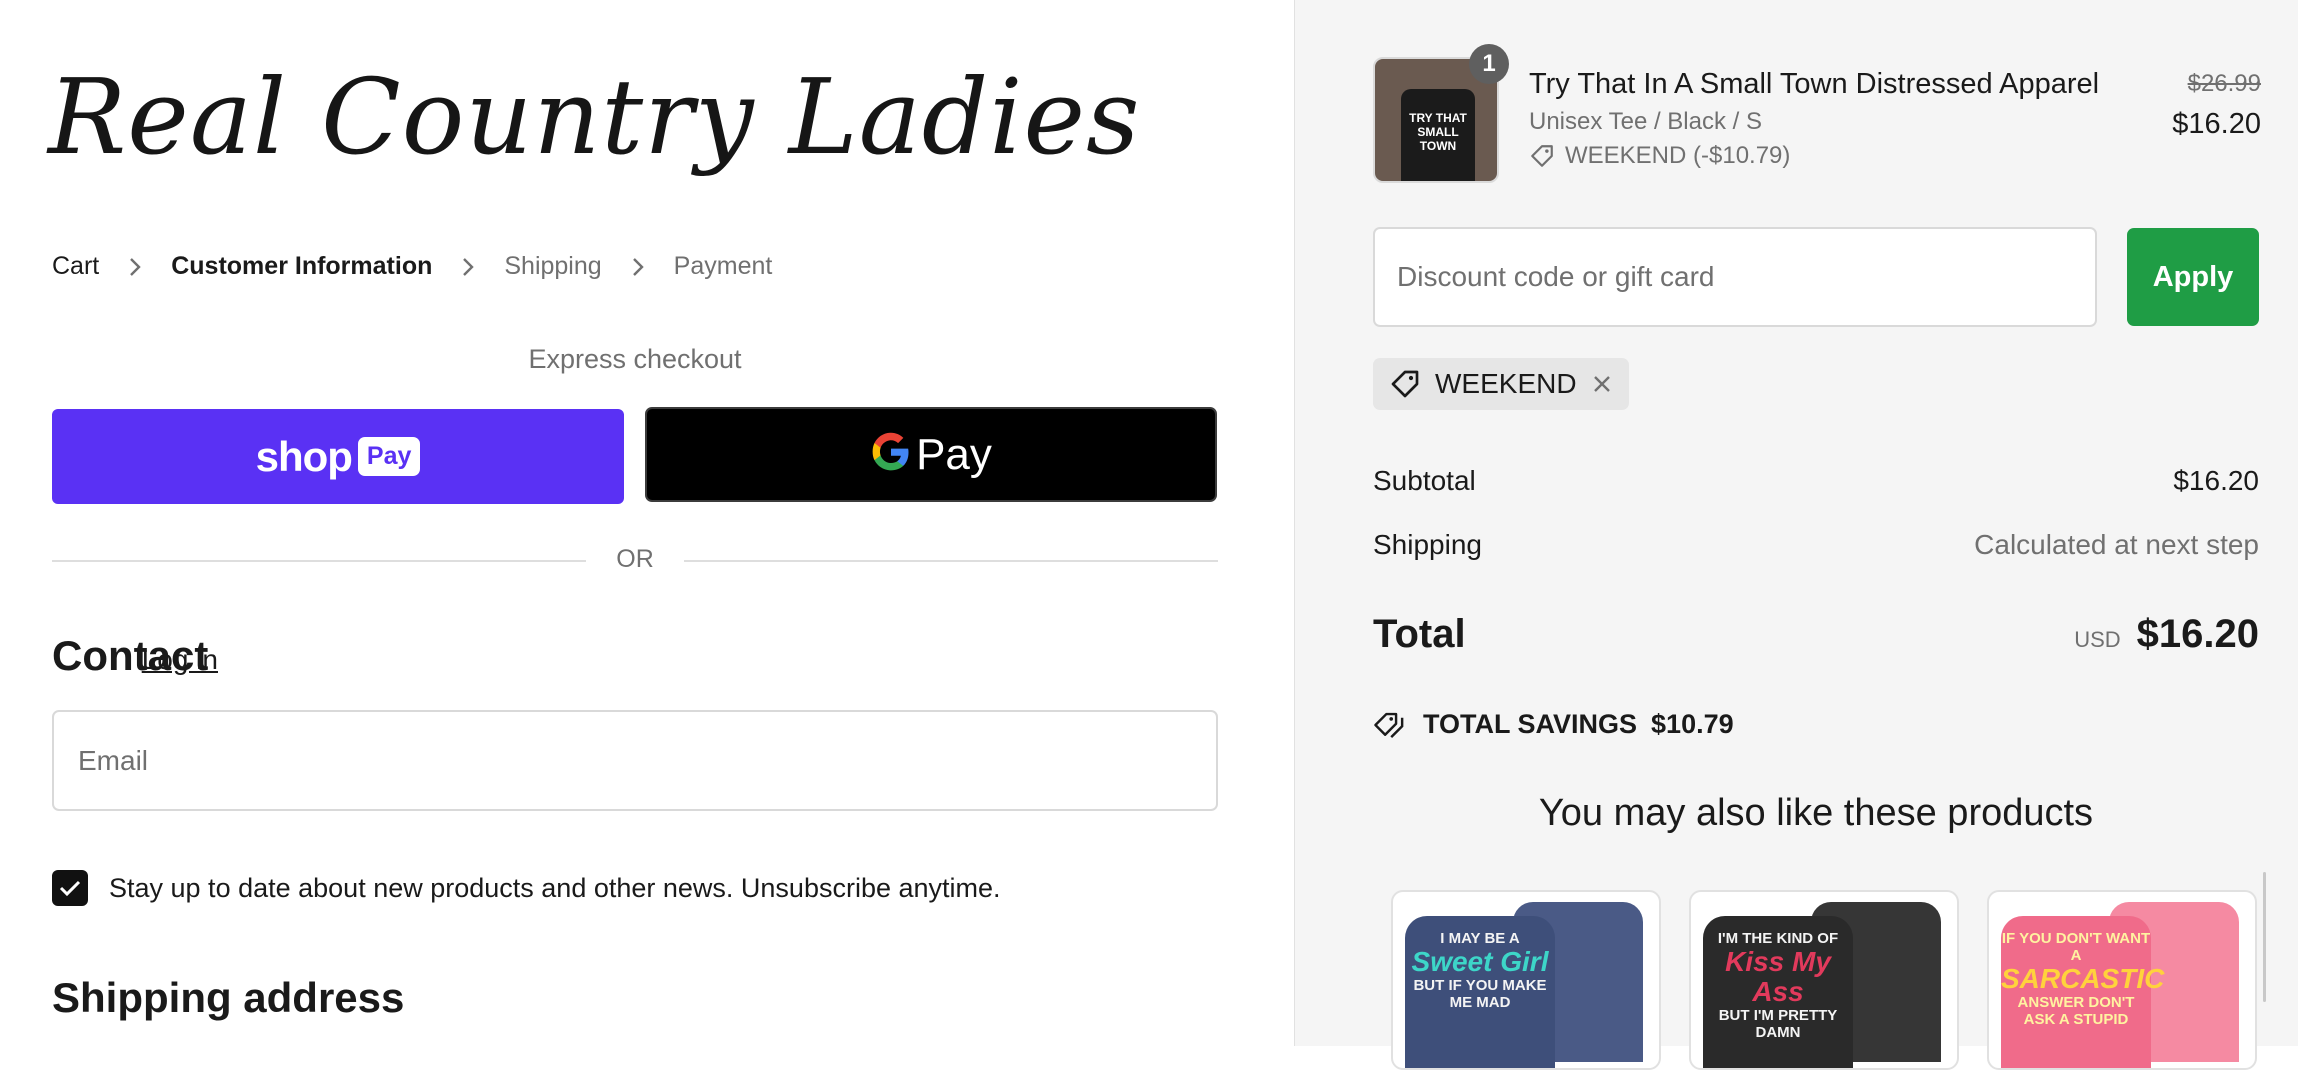 The width and height of the screenshot is (2298, 1070). Describe the element at coordinates (635, 561) in the screenshot. I see `or-divider: OR` at that location.